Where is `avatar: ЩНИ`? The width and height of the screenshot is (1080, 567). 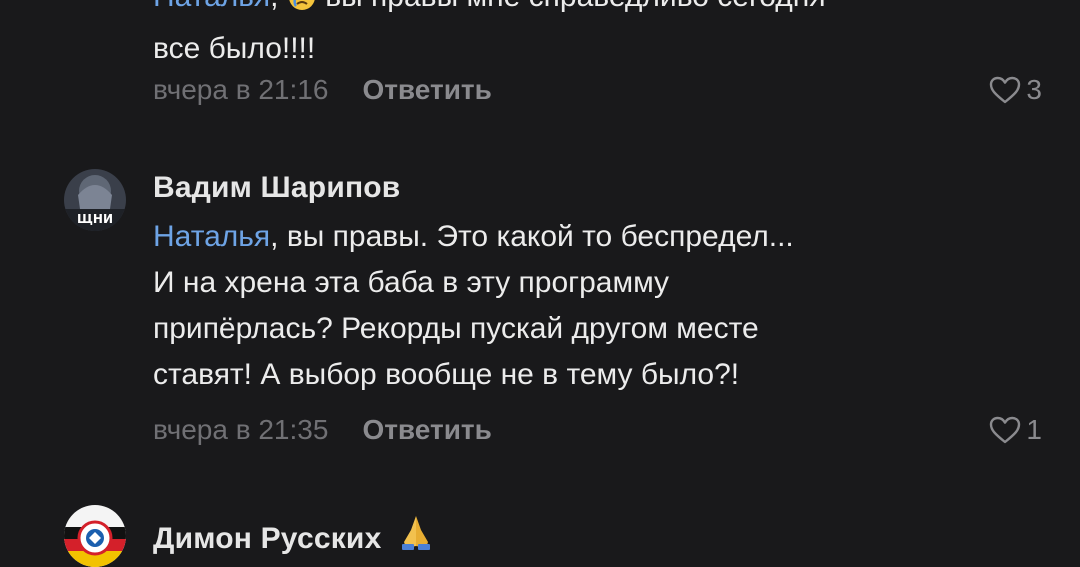 avatar: ЩНИ is located at coordinates (95, 200).